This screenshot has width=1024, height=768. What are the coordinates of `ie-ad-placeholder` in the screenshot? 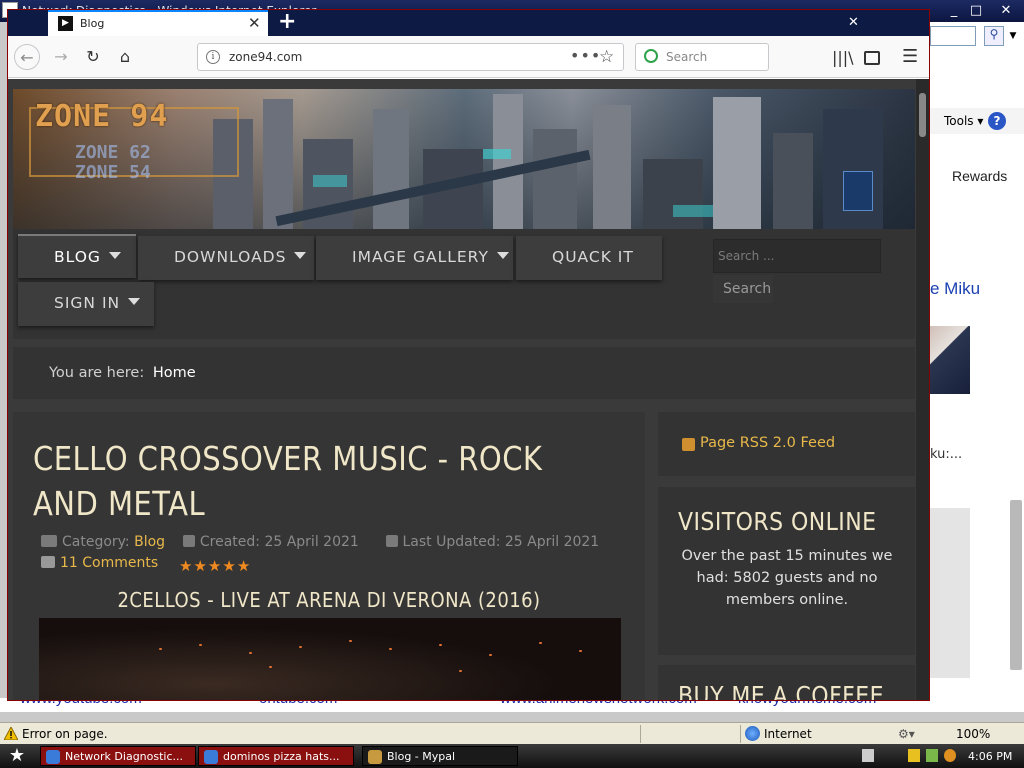 It's located at (950, 593).